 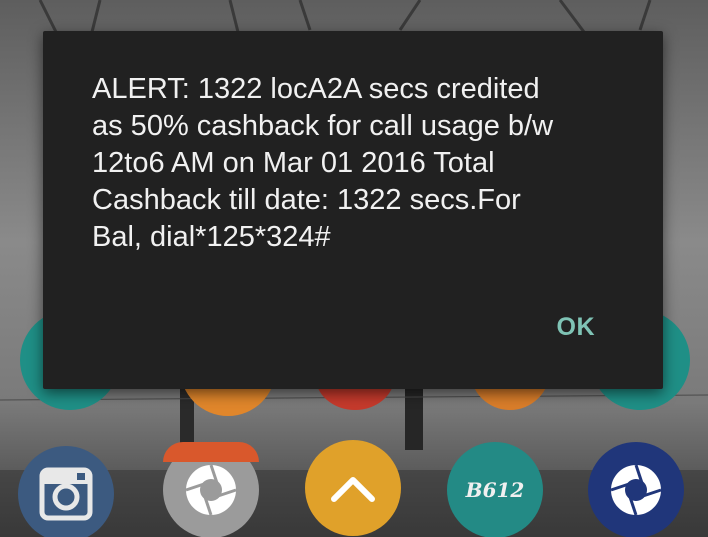 I want to click on app-drawer-icon, so click(x=353, y=488).